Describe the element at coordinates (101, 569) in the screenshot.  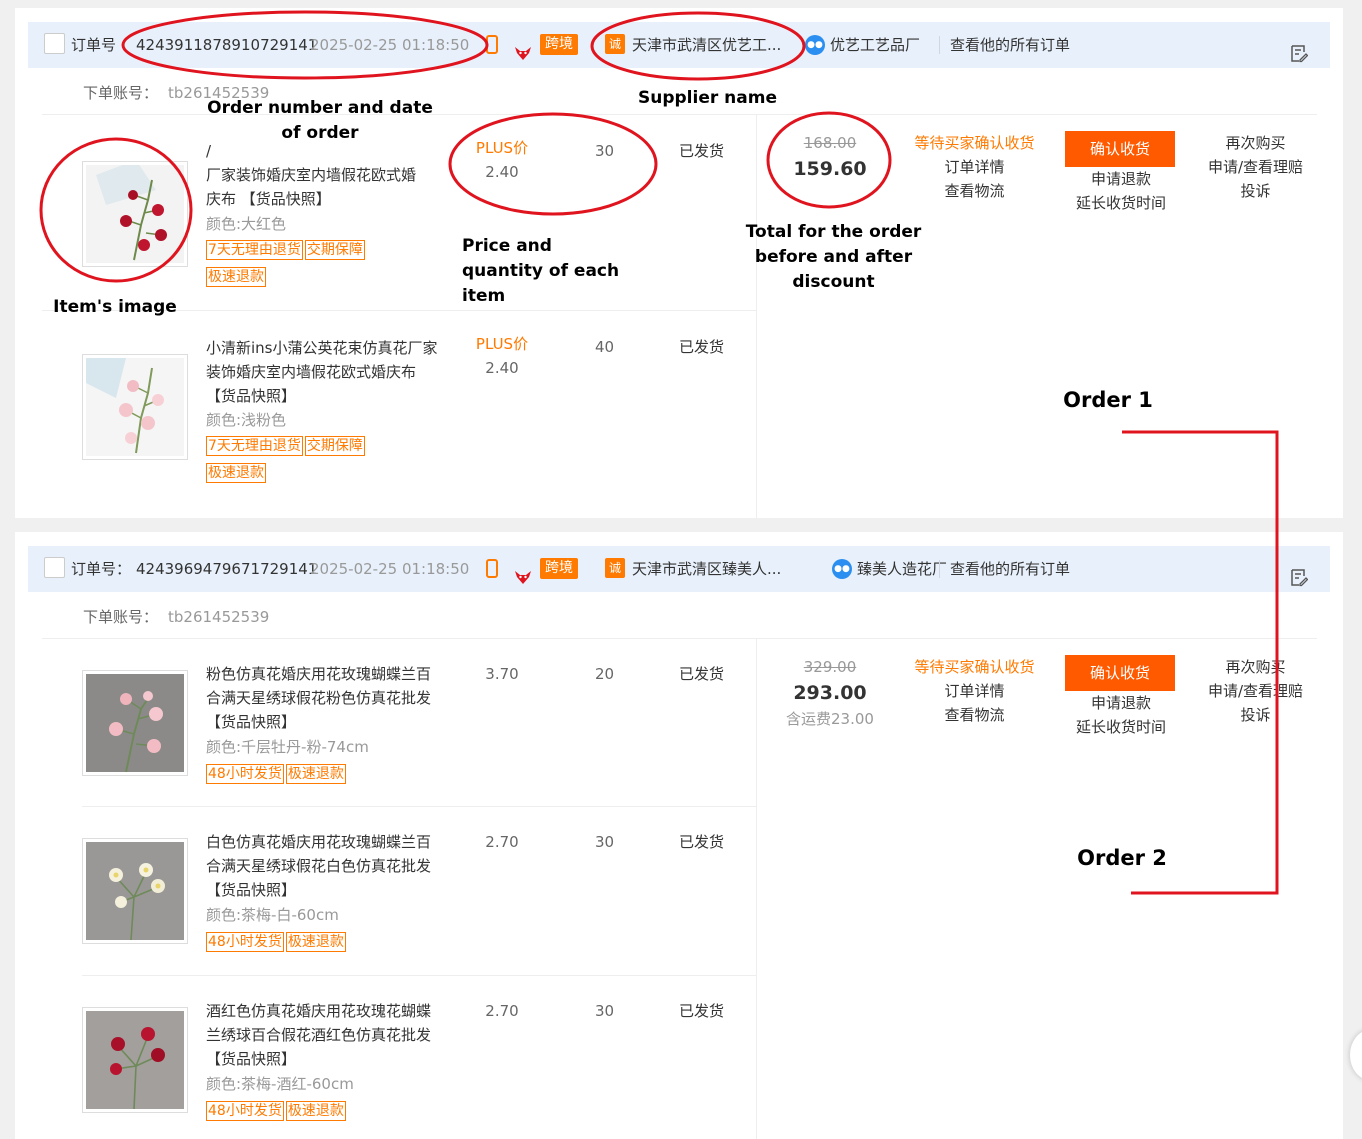
I see `order-number-label: 订单号：` at that location.